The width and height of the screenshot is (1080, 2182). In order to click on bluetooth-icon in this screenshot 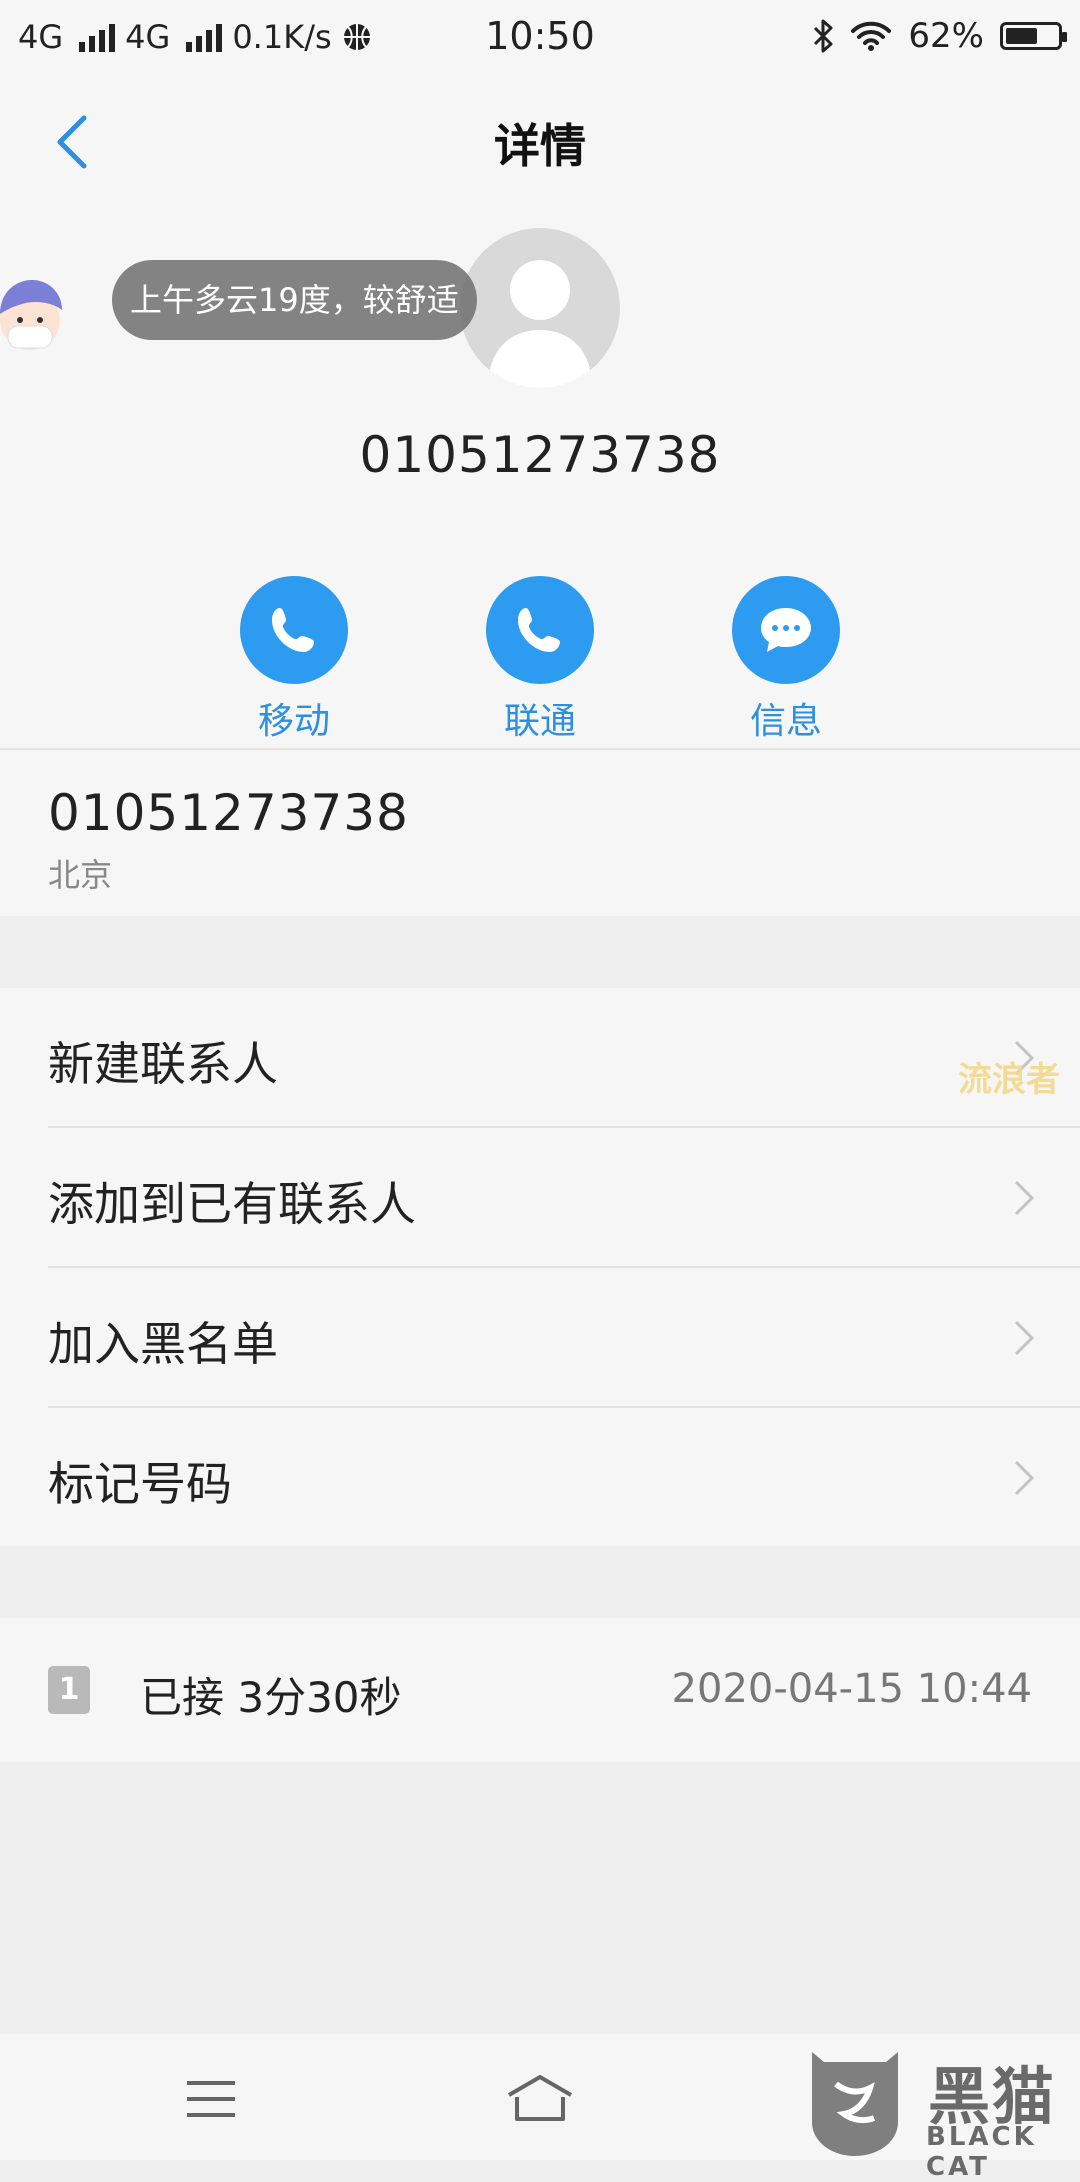, I will do `click(823, 36)`.